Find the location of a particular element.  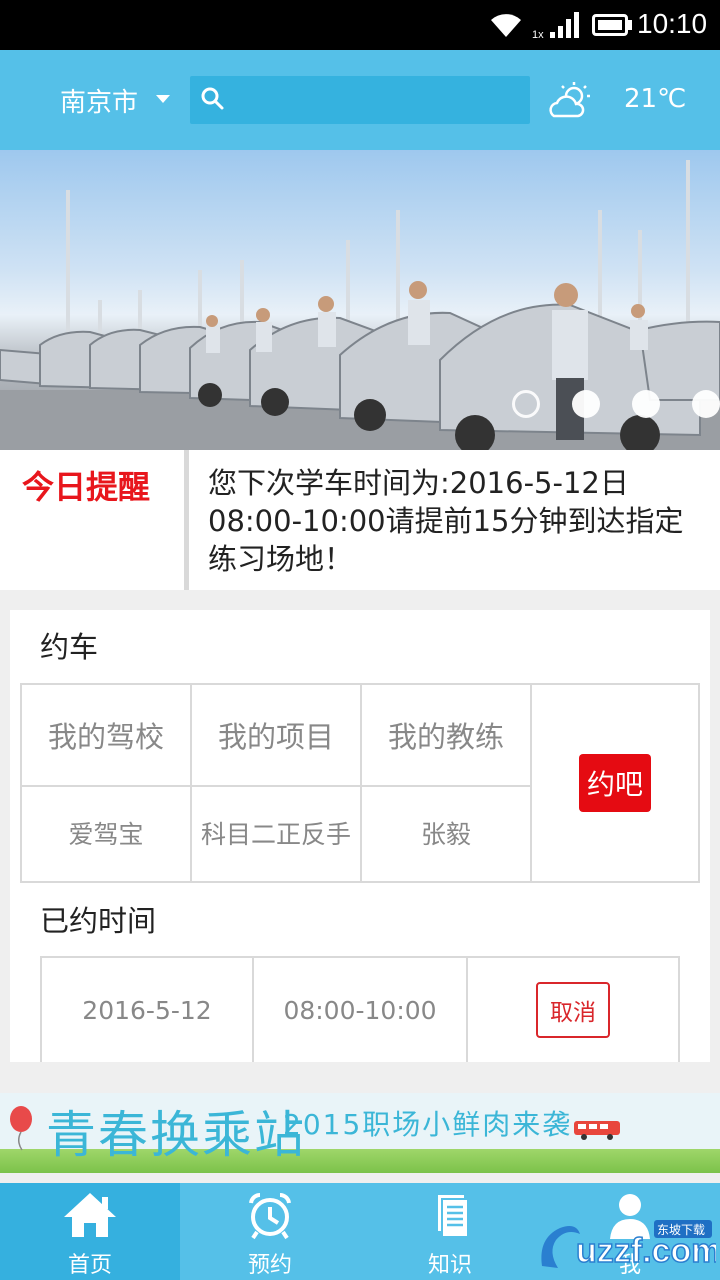

ad-title: 青春换乘站 is located at coordinates (176, 1135).